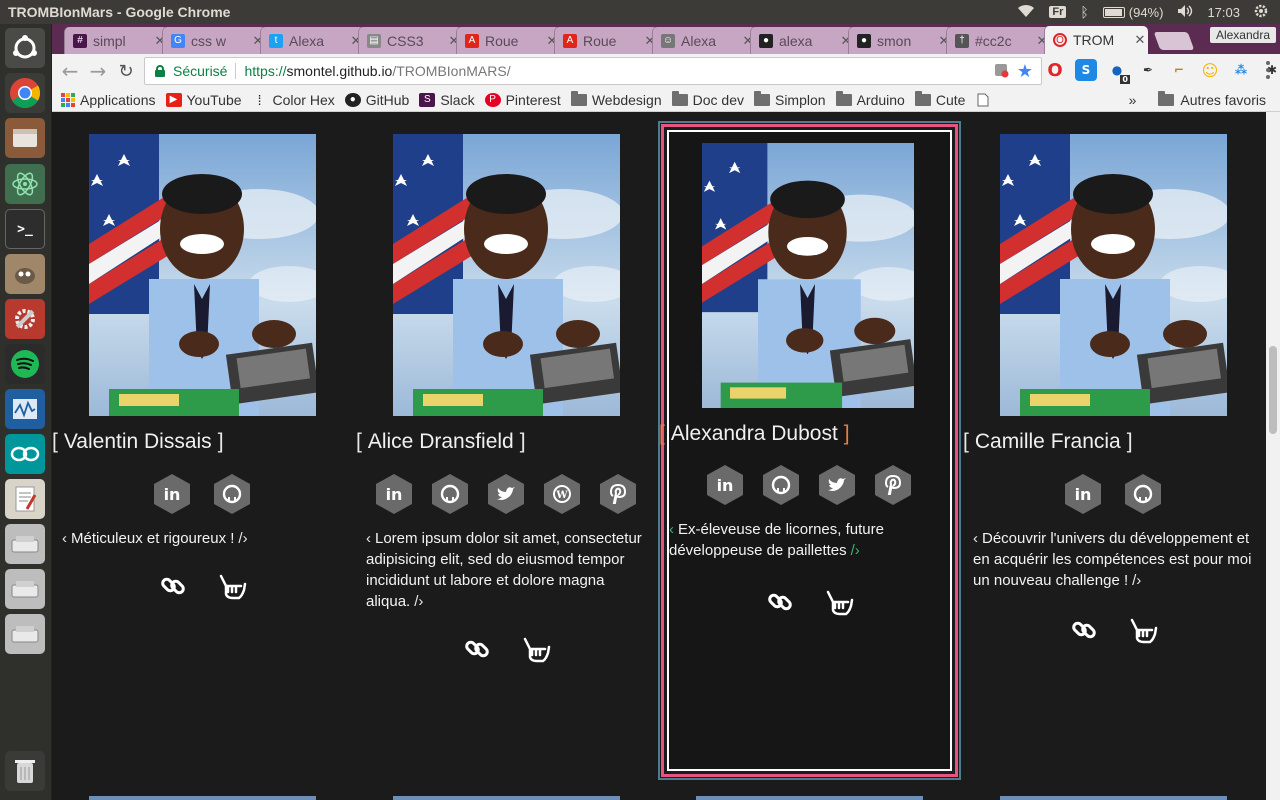  I want to click on tab: t Alexa ✕, so click(312, 40).